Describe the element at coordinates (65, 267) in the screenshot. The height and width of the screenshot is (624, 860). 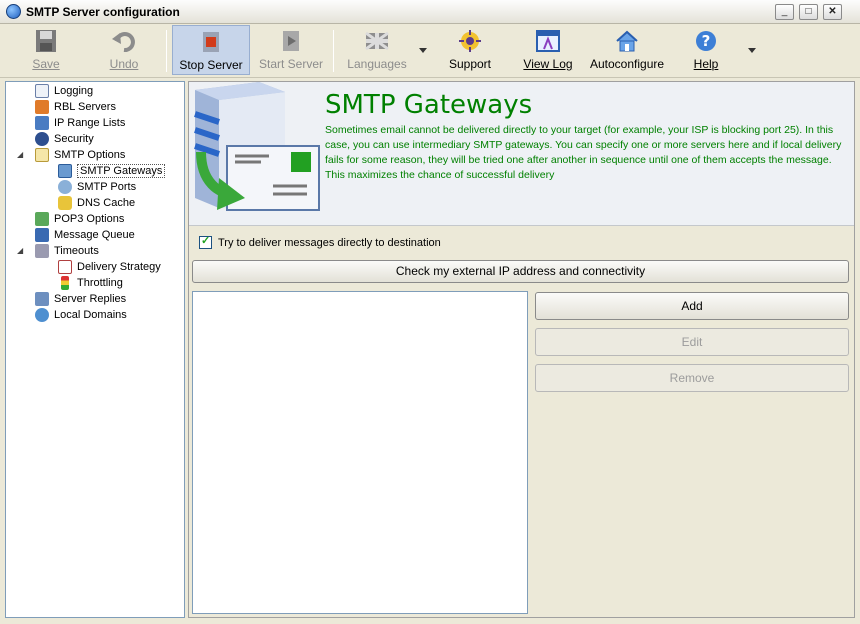
I see `calendar-icon` at that location.